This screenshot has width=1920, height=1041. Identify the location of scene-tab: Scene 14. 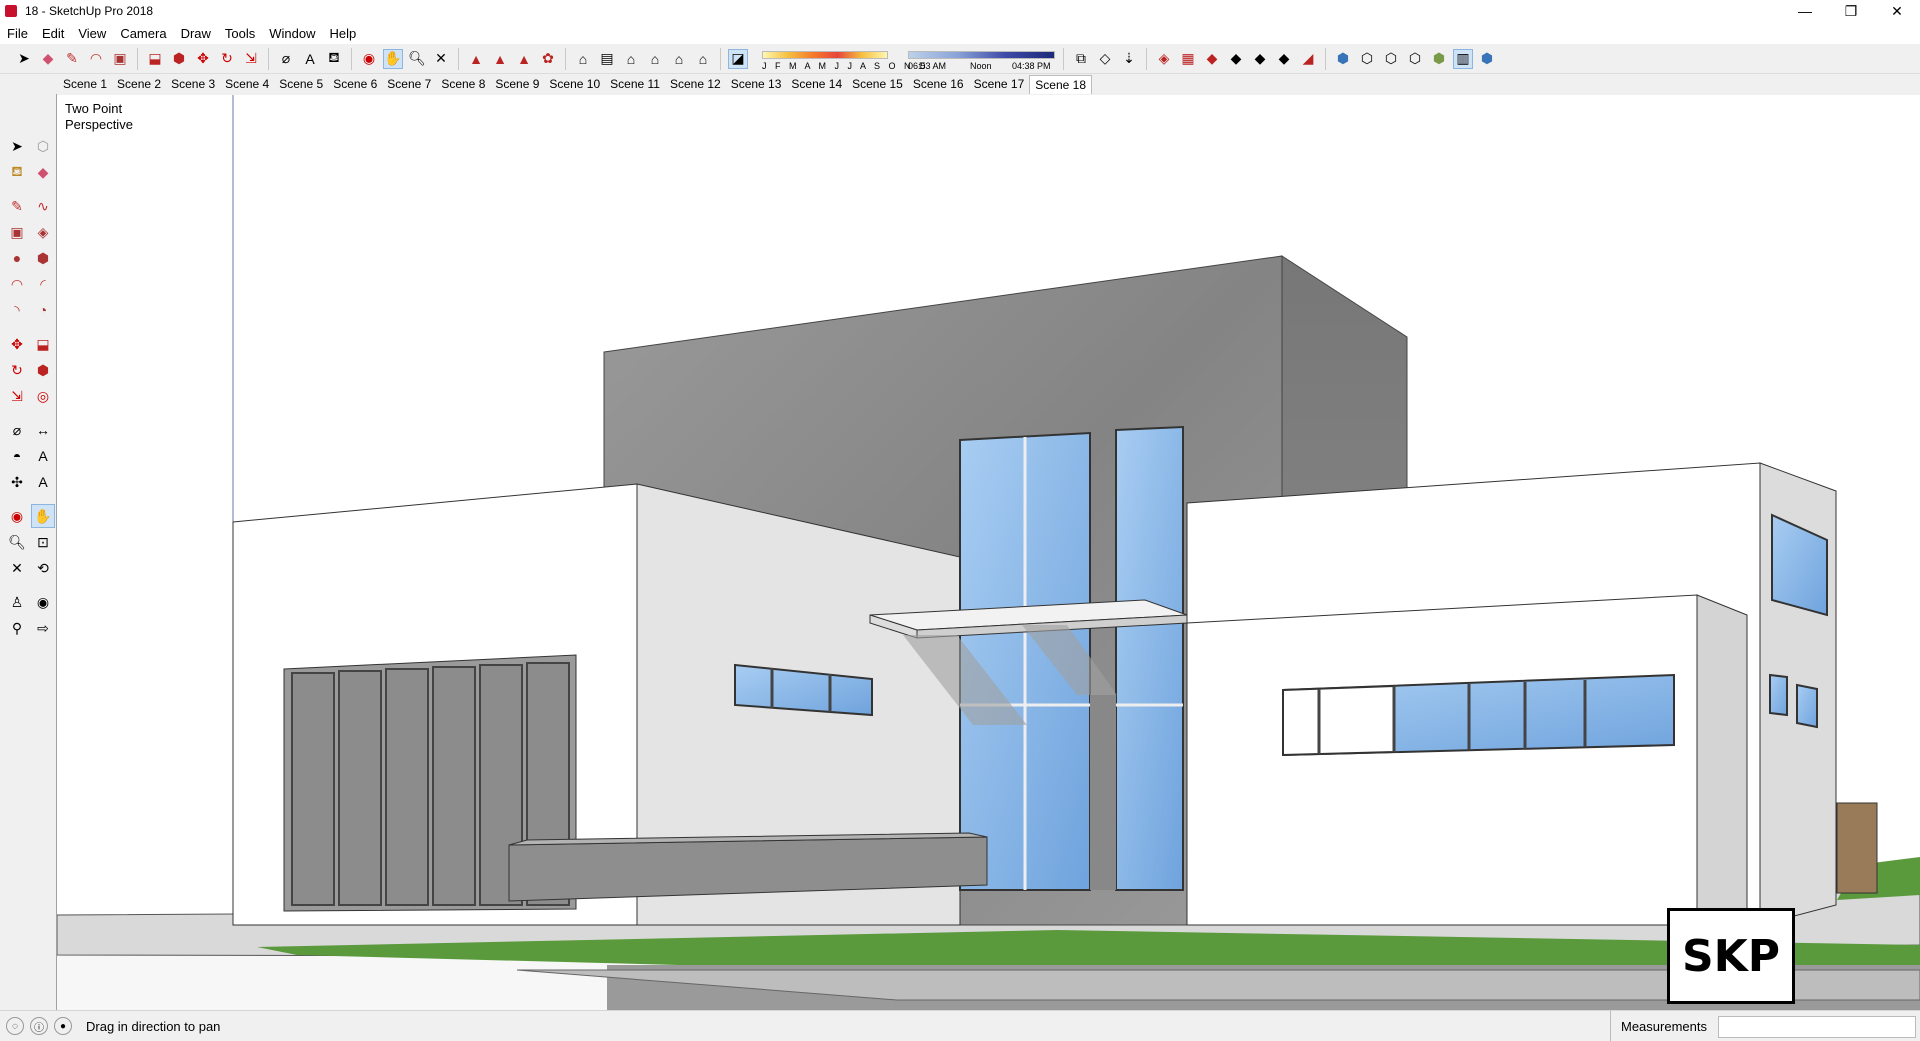
(816, 84).